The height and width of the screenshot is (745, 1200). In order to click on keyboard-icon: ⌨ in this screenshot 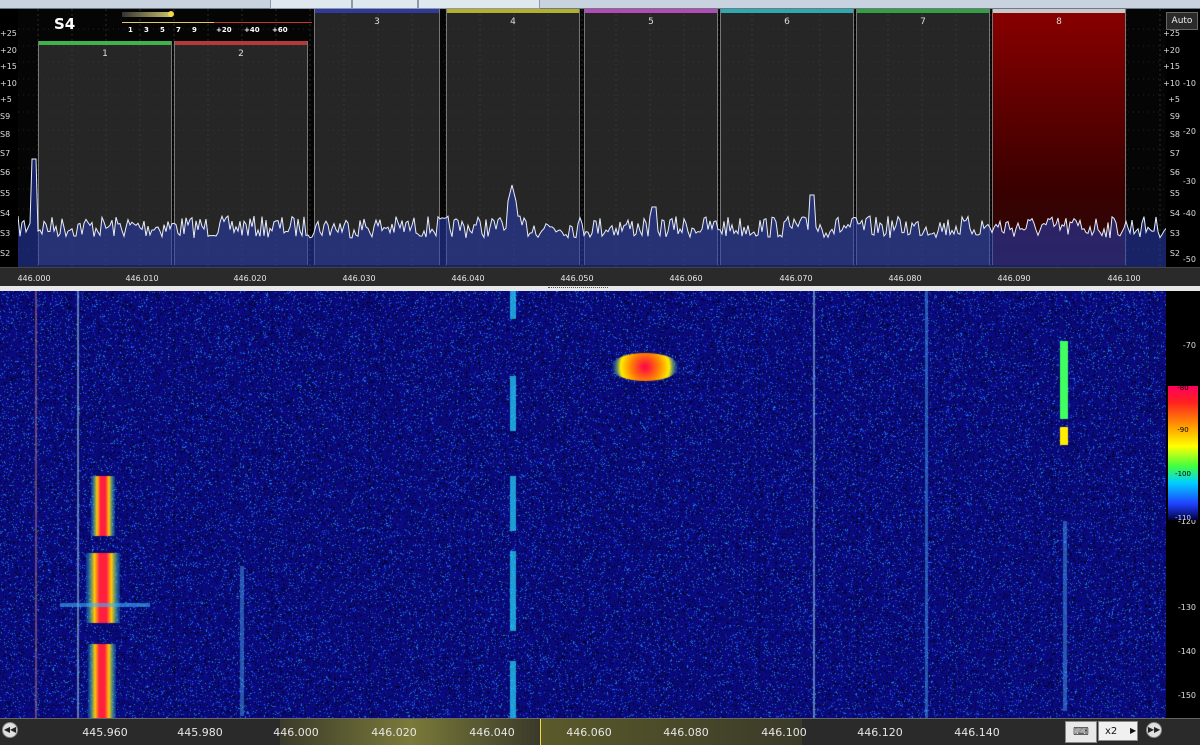, I will do `click(1081, 732)`.